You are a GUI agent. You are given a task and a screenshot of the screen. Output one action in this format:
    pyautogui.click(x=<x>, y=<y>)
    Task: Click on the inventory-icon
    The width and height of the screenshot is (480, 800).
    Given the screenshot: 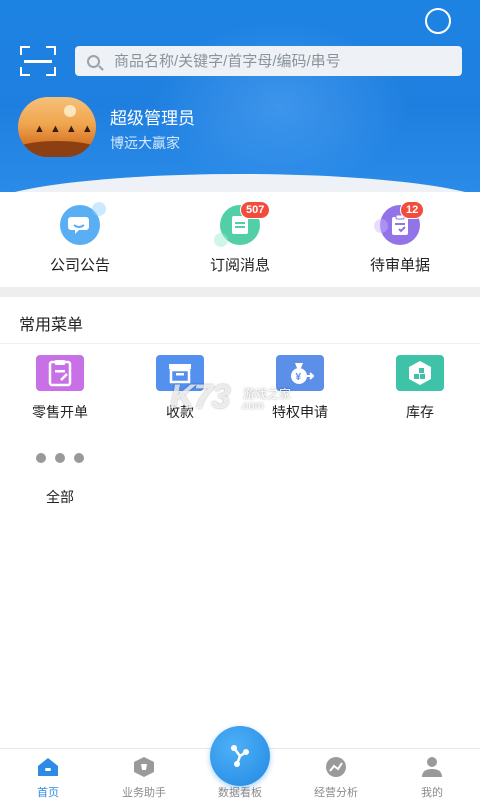 What is the action you would take?
    pyautogui.click(x=420, y=373)
    